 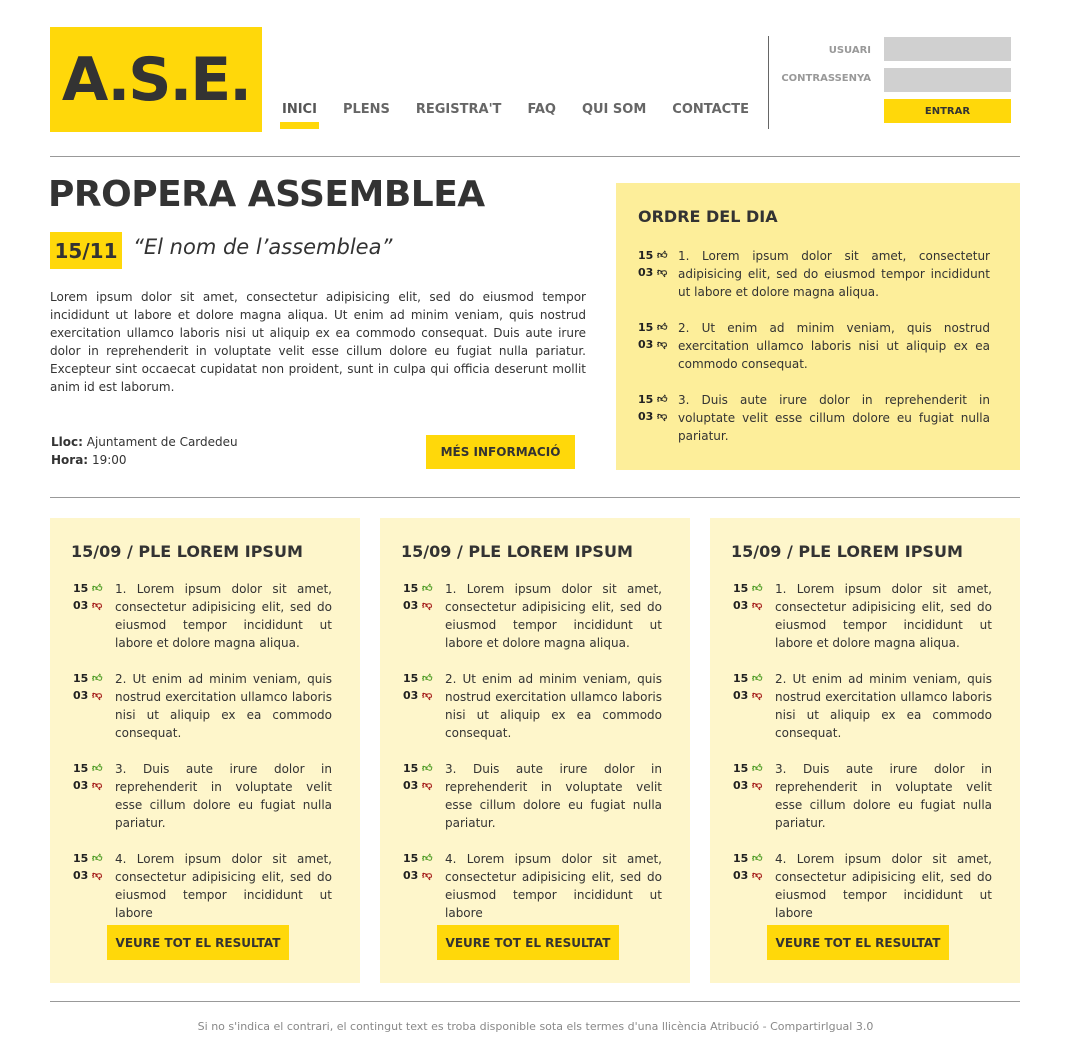 What do you see at coordinates (299, 115) in the screenshot?
I see `nav-item-inici: INICI` at bounding box center [299, 115].